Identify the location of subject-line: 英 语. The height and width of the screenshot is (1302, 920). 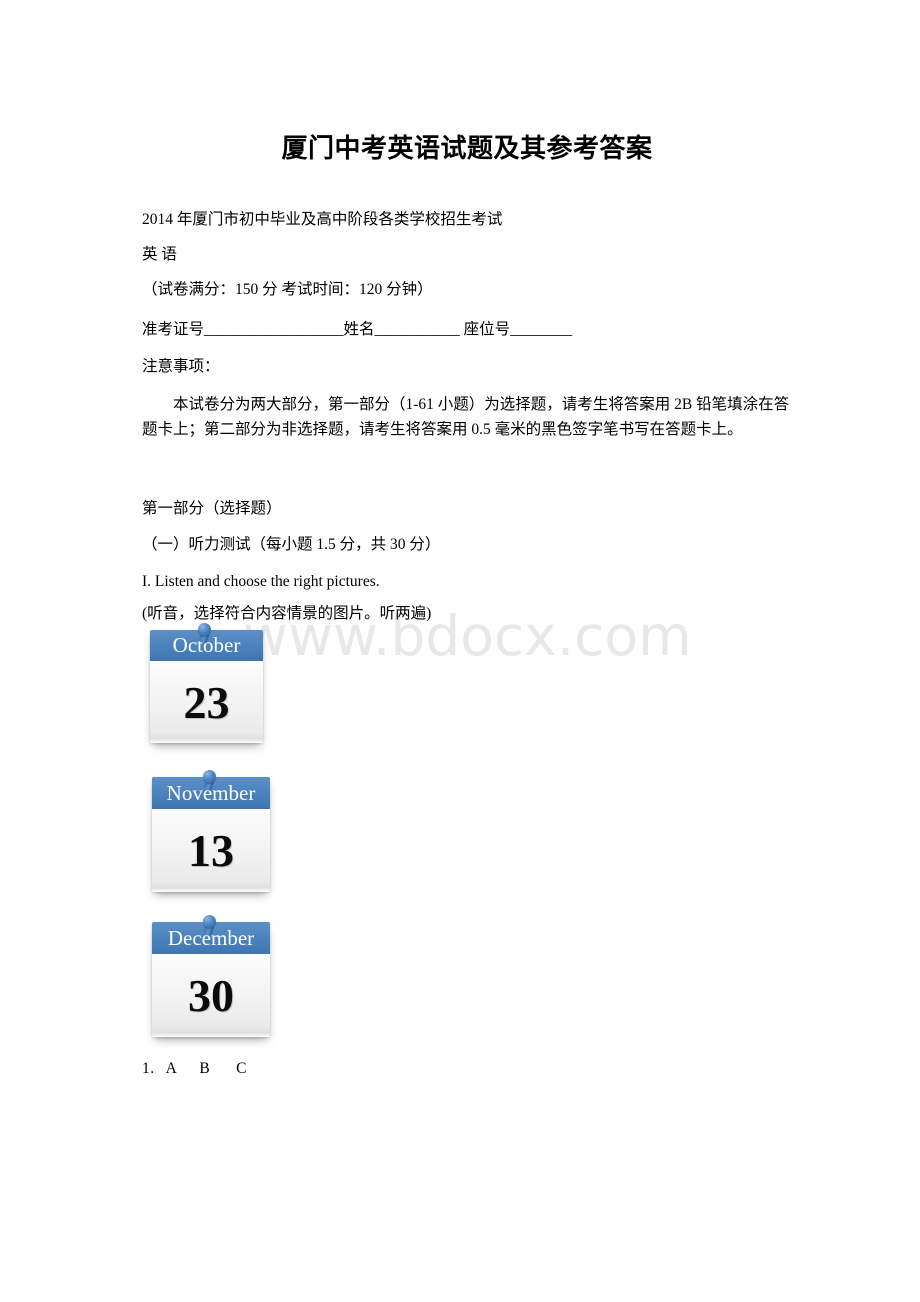
(159, 254).